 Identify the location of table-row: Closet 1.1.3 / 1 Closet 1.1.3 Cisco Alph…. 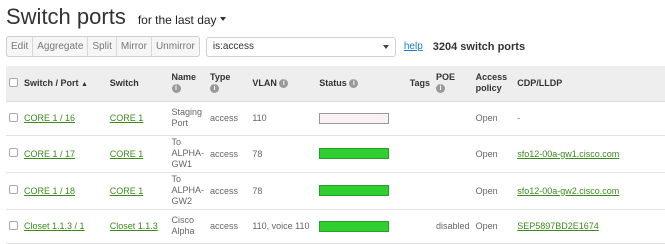
(335, 226).